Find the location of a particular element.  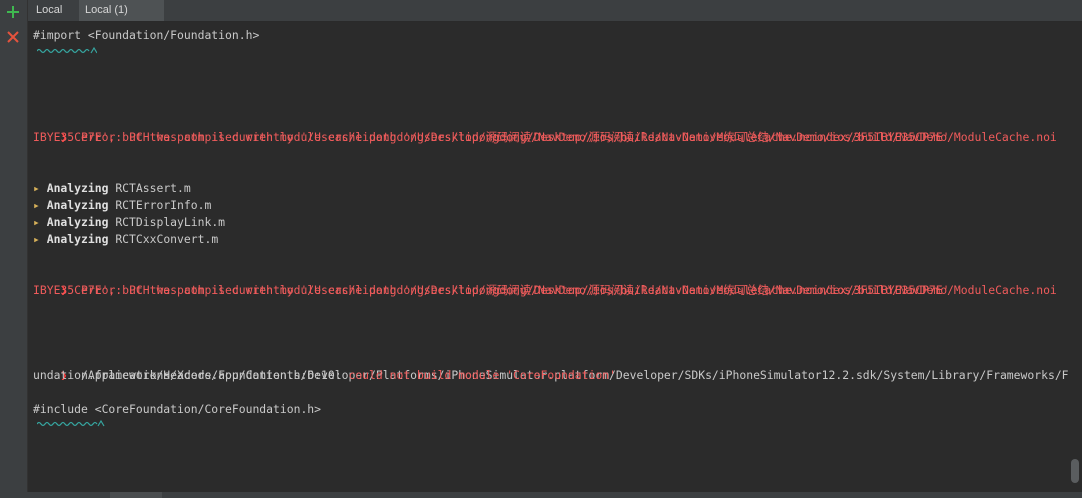

left-toolbar is located at coordinates (14, 249).